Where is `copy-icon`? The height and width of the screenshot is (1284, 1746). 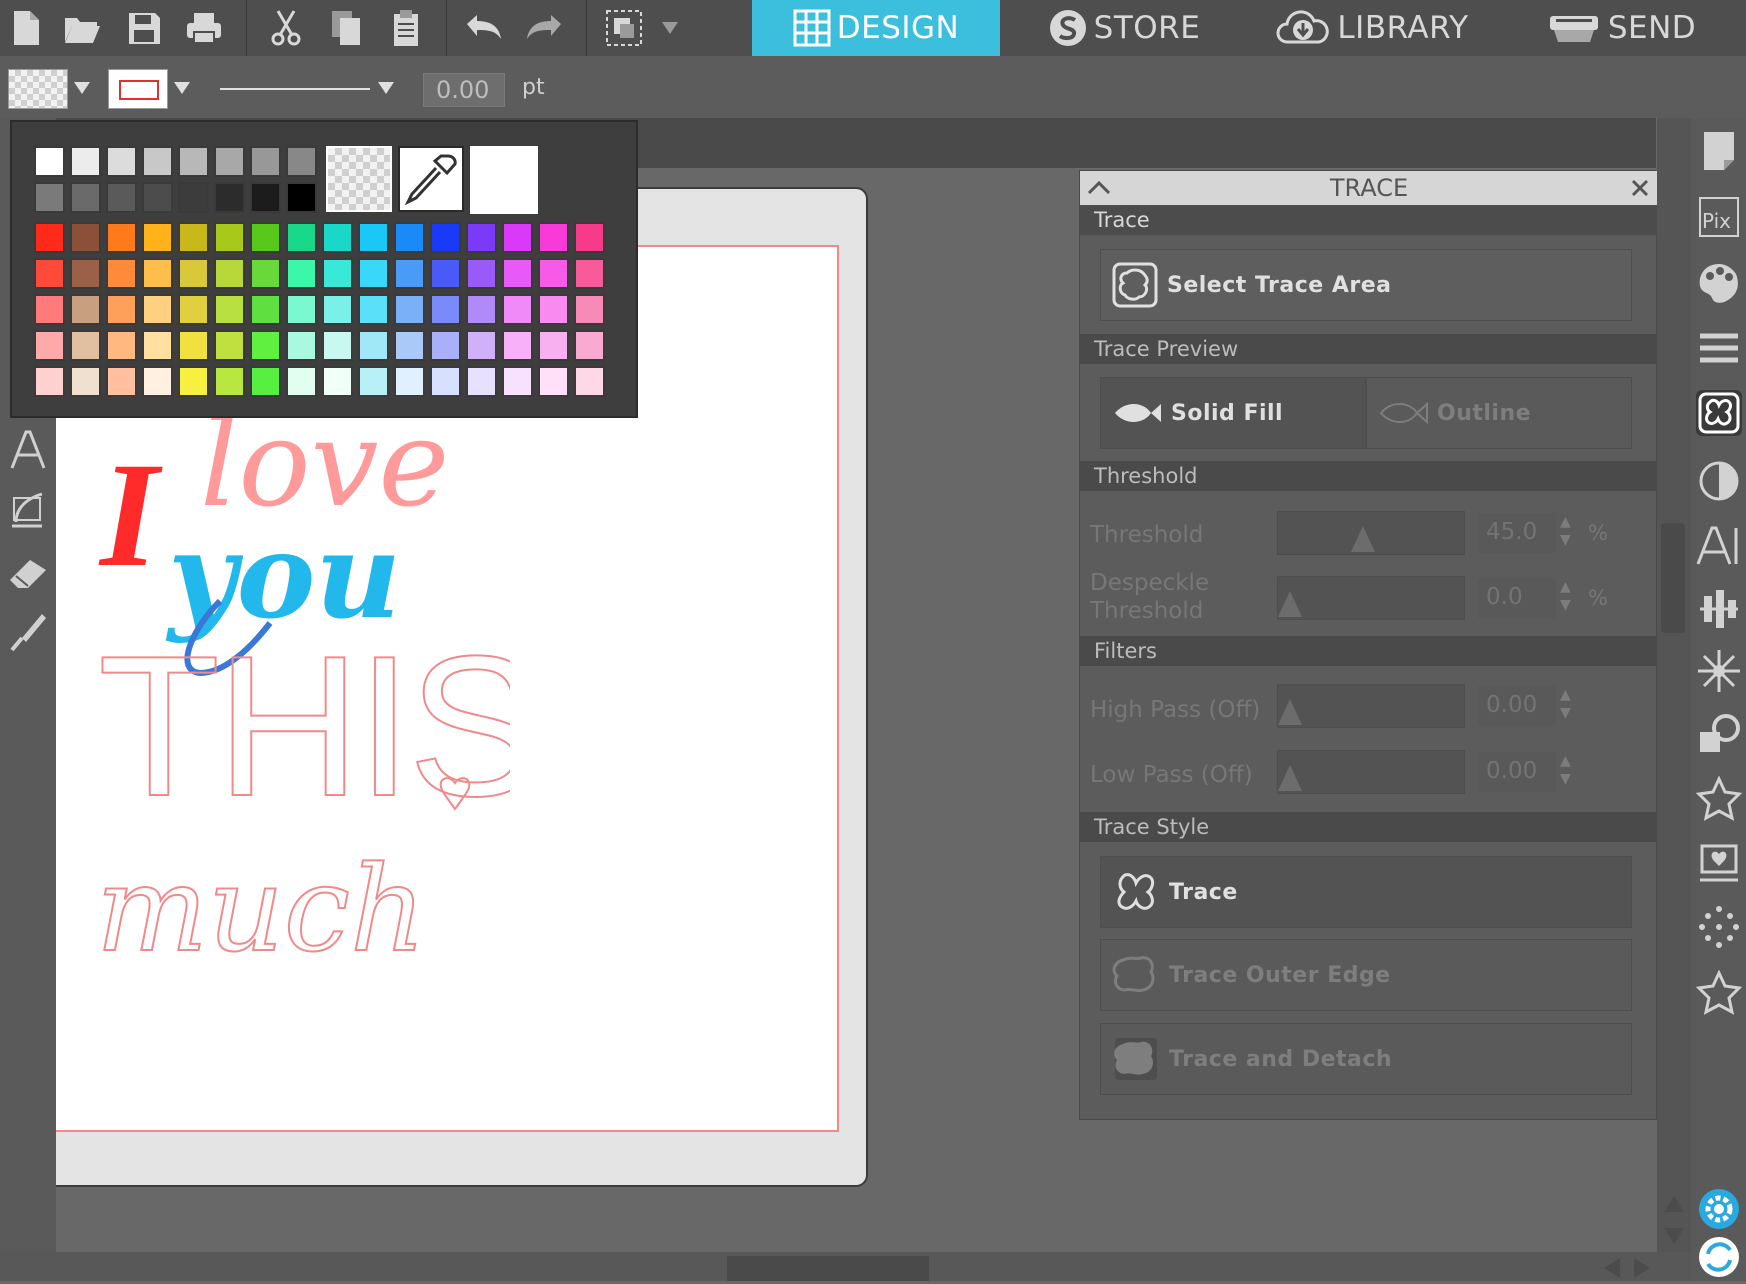 copy-icon is located at coordinates (346, 28).